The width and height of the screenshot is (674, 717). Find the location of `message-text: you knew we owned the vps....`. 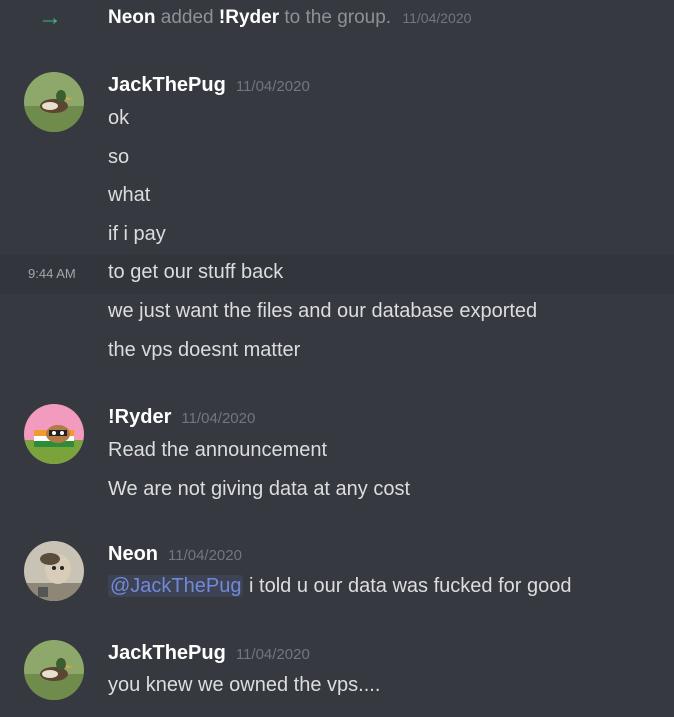

message-text: you knew we owned the vps.... is located at coordinates (244, 685).